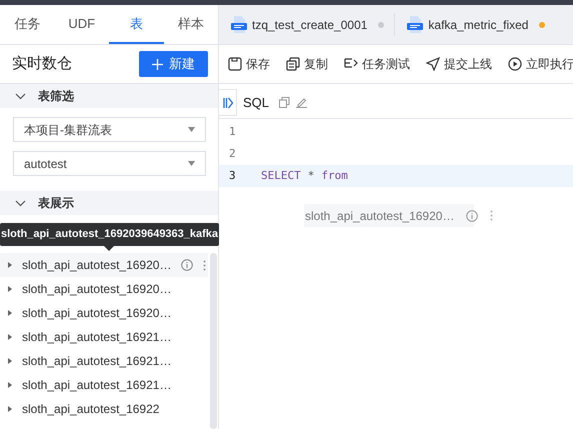 The image size is (573, 429). Describe the element at coordinates (249, 64) in the screenshot. I see `toolbar-button: 保存` at that location.